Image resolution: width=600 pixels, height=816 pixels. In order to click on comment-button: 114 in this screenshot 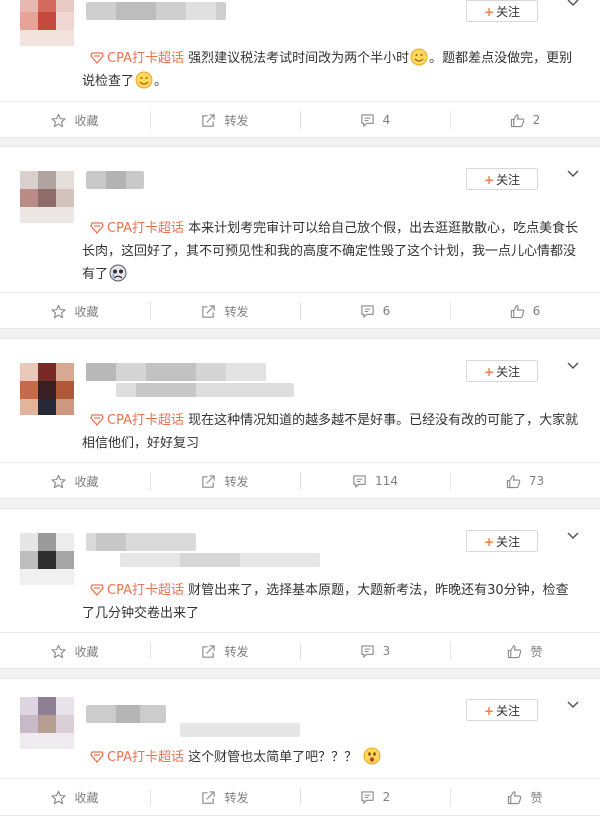, I will do `click(375, 481)`.